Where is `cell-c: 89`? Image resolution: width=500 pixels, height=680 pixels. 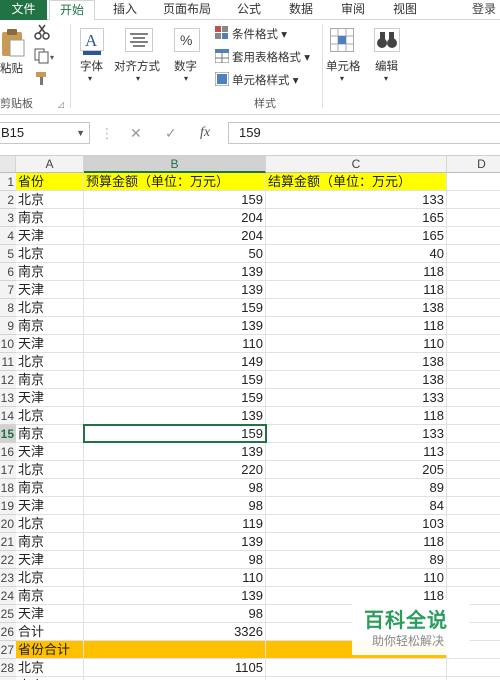
cell-c: 89 is located at coordinates (356, 560).